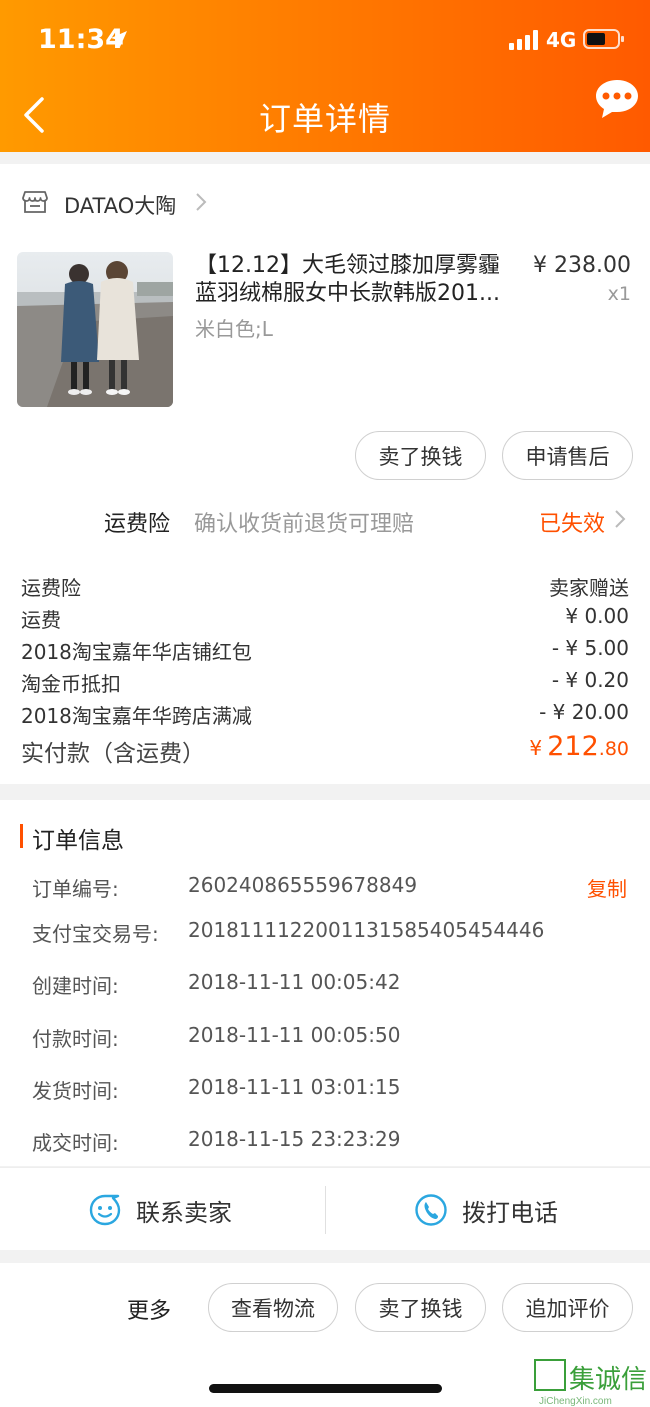 Image resolution: width=650 pixels, height=1407 pixels. What do you see at coordinates (303, 885) in the screenshot?
I see `order-info-value: 260240865559678849` at bounding box center [303, 885].